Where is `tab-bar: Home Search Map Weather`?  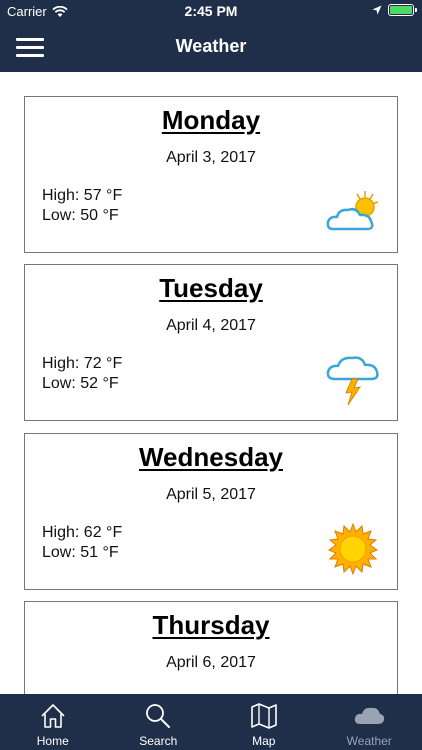 tab-bar: Home Search Map Weather is located at coordinates (211, 722).